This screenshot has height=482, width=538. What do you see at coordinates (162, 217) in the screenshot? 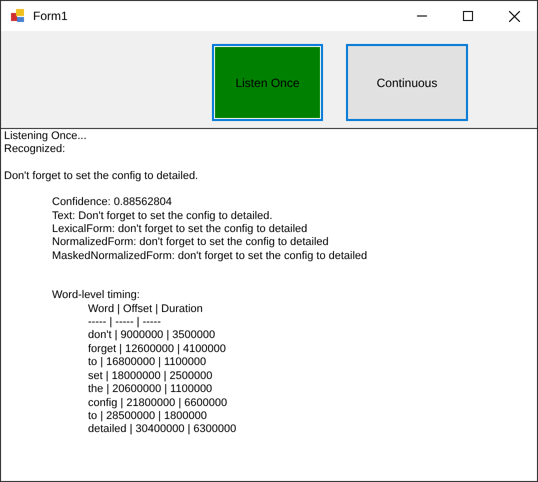
I see `log-line: Text: Don't forget to set the config to detailed.` at bounding box center [162, 217].